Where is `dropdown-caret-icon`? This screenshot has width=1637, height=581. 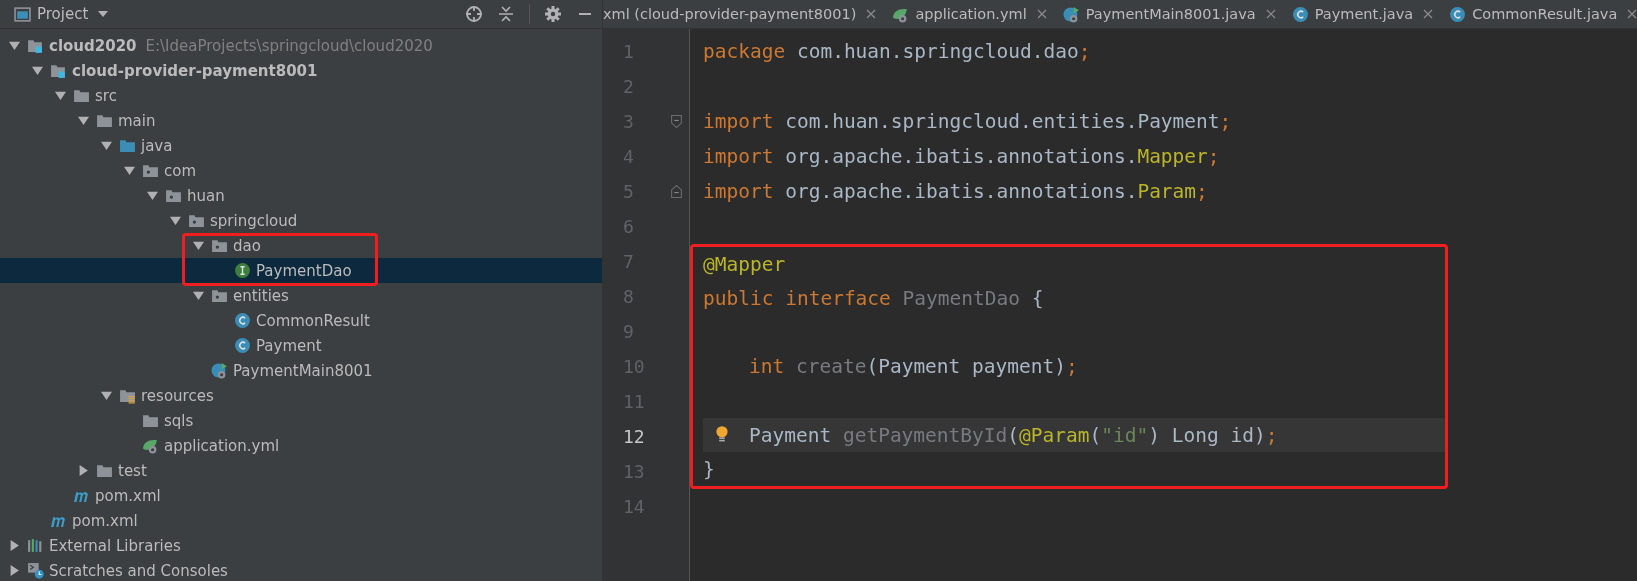
dropdown-caret-icon is located at coordinates (103, 14).